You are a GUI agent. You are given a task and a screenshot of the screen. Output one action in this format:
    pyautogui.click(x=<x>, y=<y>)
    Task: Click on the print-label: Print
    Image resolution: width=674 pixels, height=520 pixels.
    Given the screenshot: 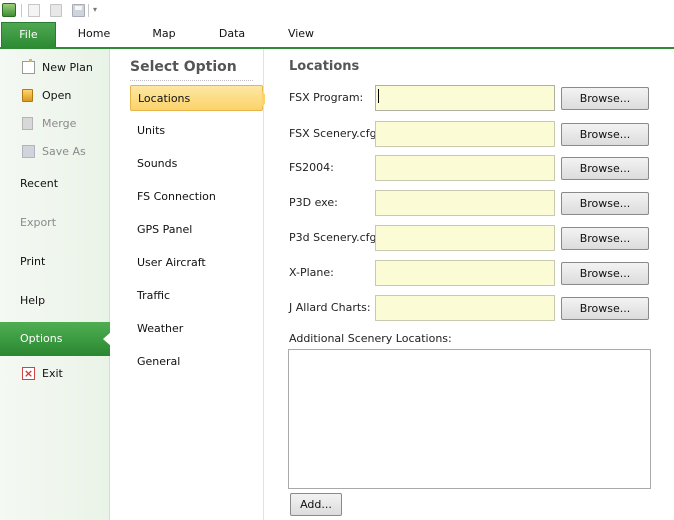 What is the action you would take?
    pyautogui.click(x=33, y=261)
    